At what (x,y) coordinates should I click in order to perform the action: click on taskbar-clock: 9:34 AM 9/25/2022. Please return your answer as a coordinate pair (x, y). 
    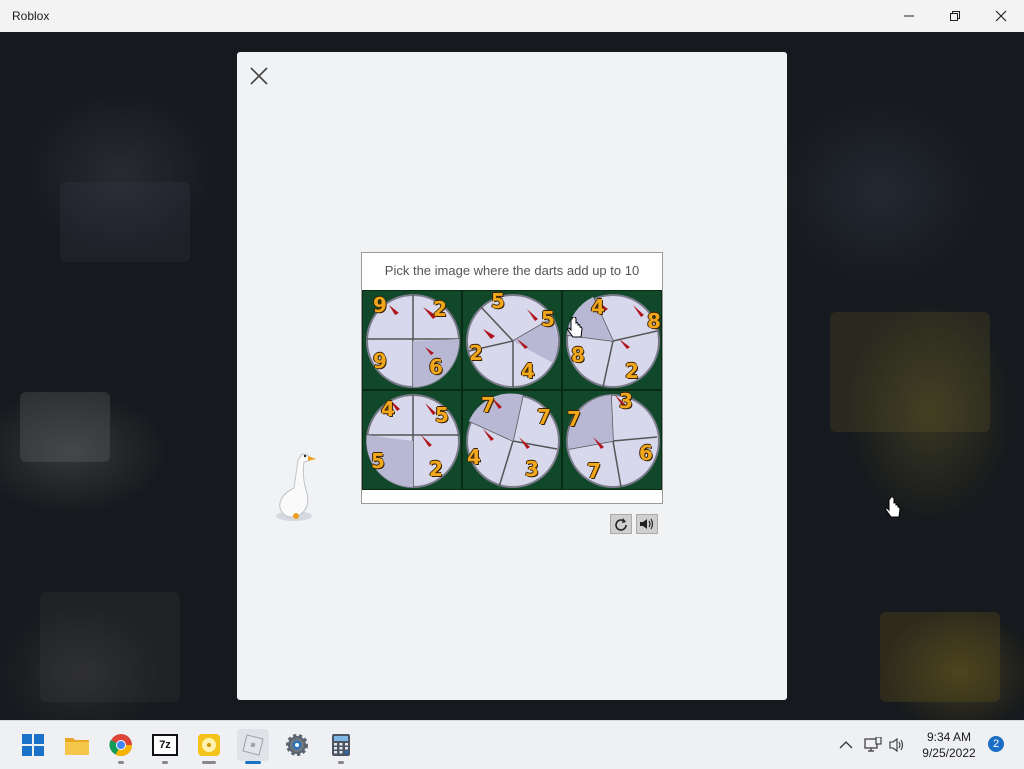
    Looking at the image, I should click on (949, 745).